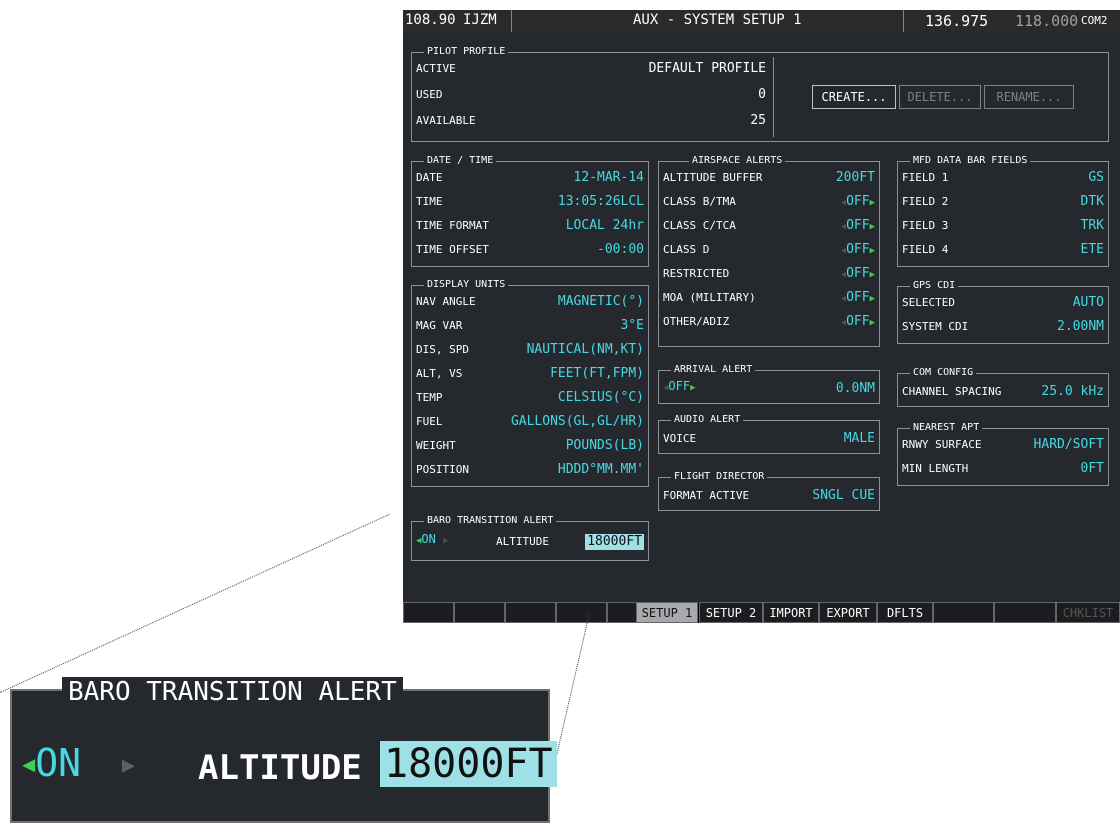 Image resolution: width=1120 pixels, height=823 pixels. Describe the element at coordinates (943, 373) in the screenshot. I see `com-config-title: COM CONFIG` at that location.